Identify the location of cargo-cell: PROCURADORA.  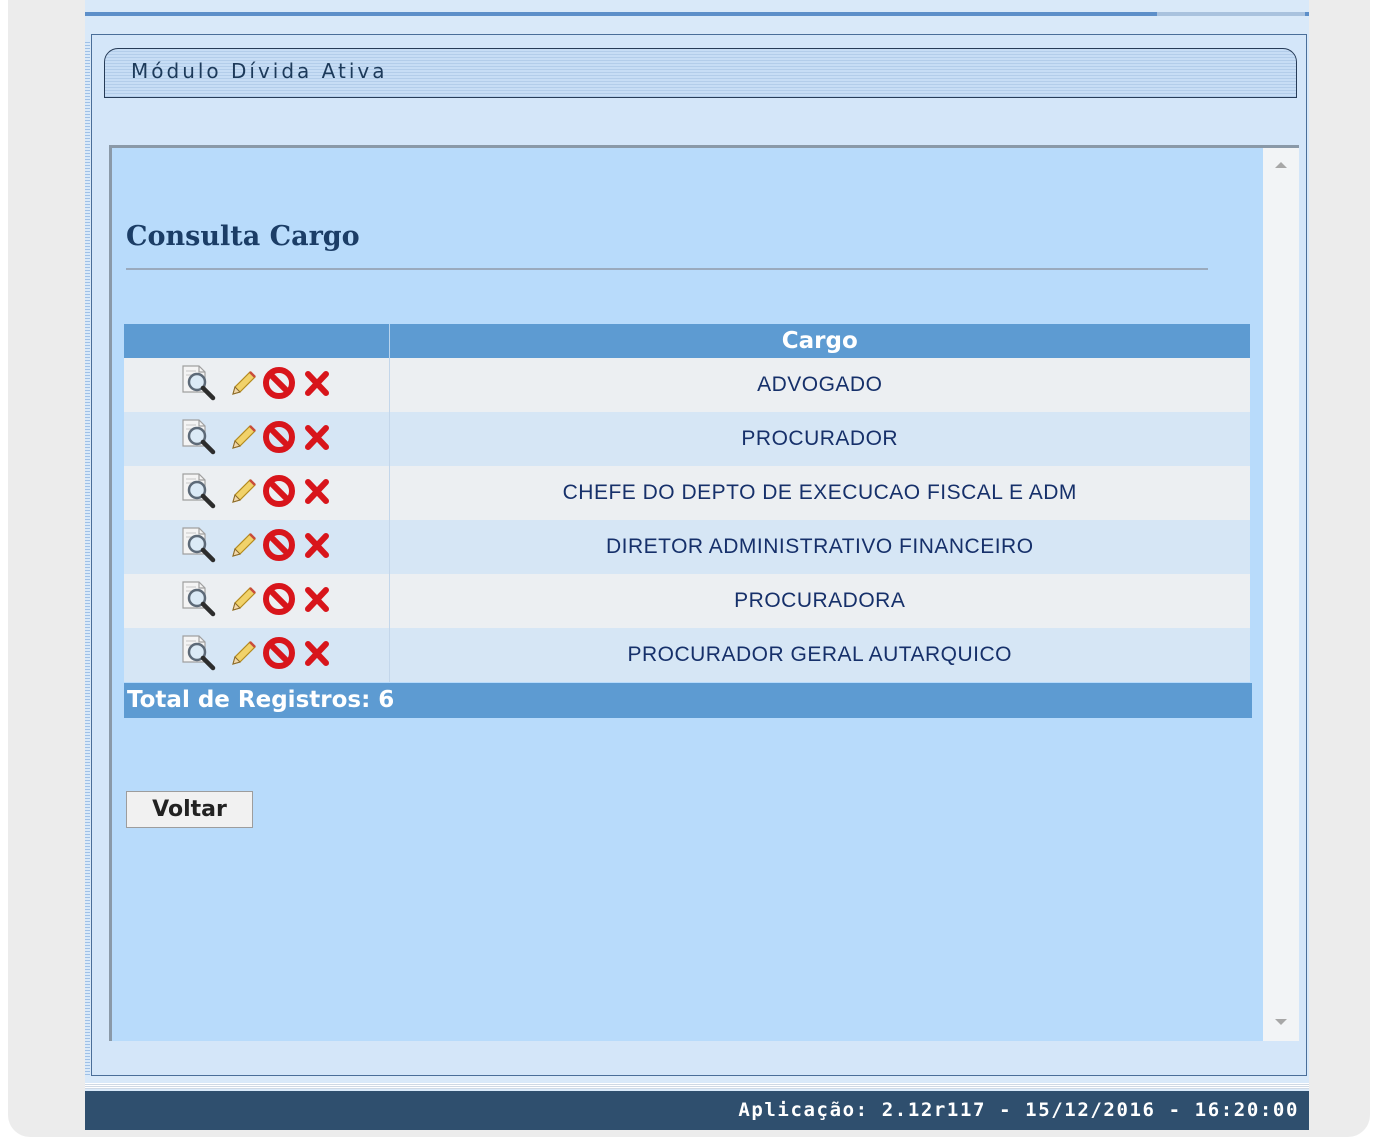
(819, 601).